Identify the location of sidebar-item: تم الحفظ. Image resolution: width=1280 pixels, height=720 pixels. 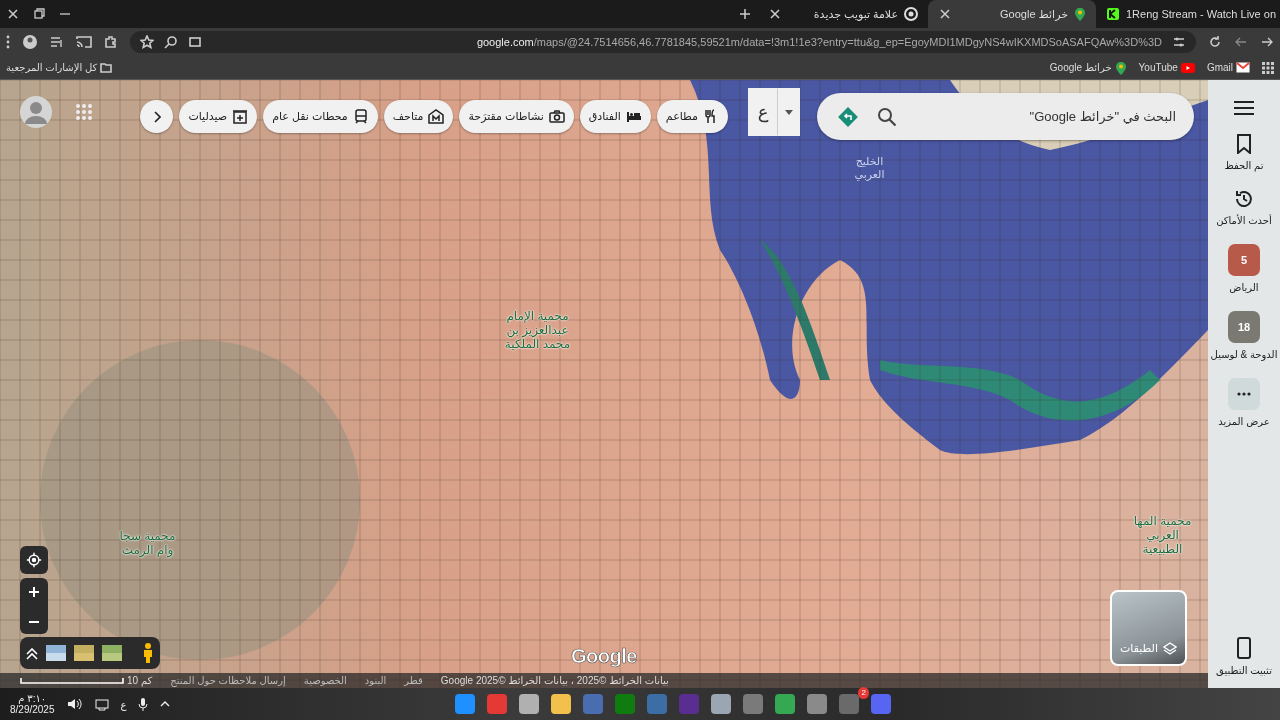
(1244, 155).